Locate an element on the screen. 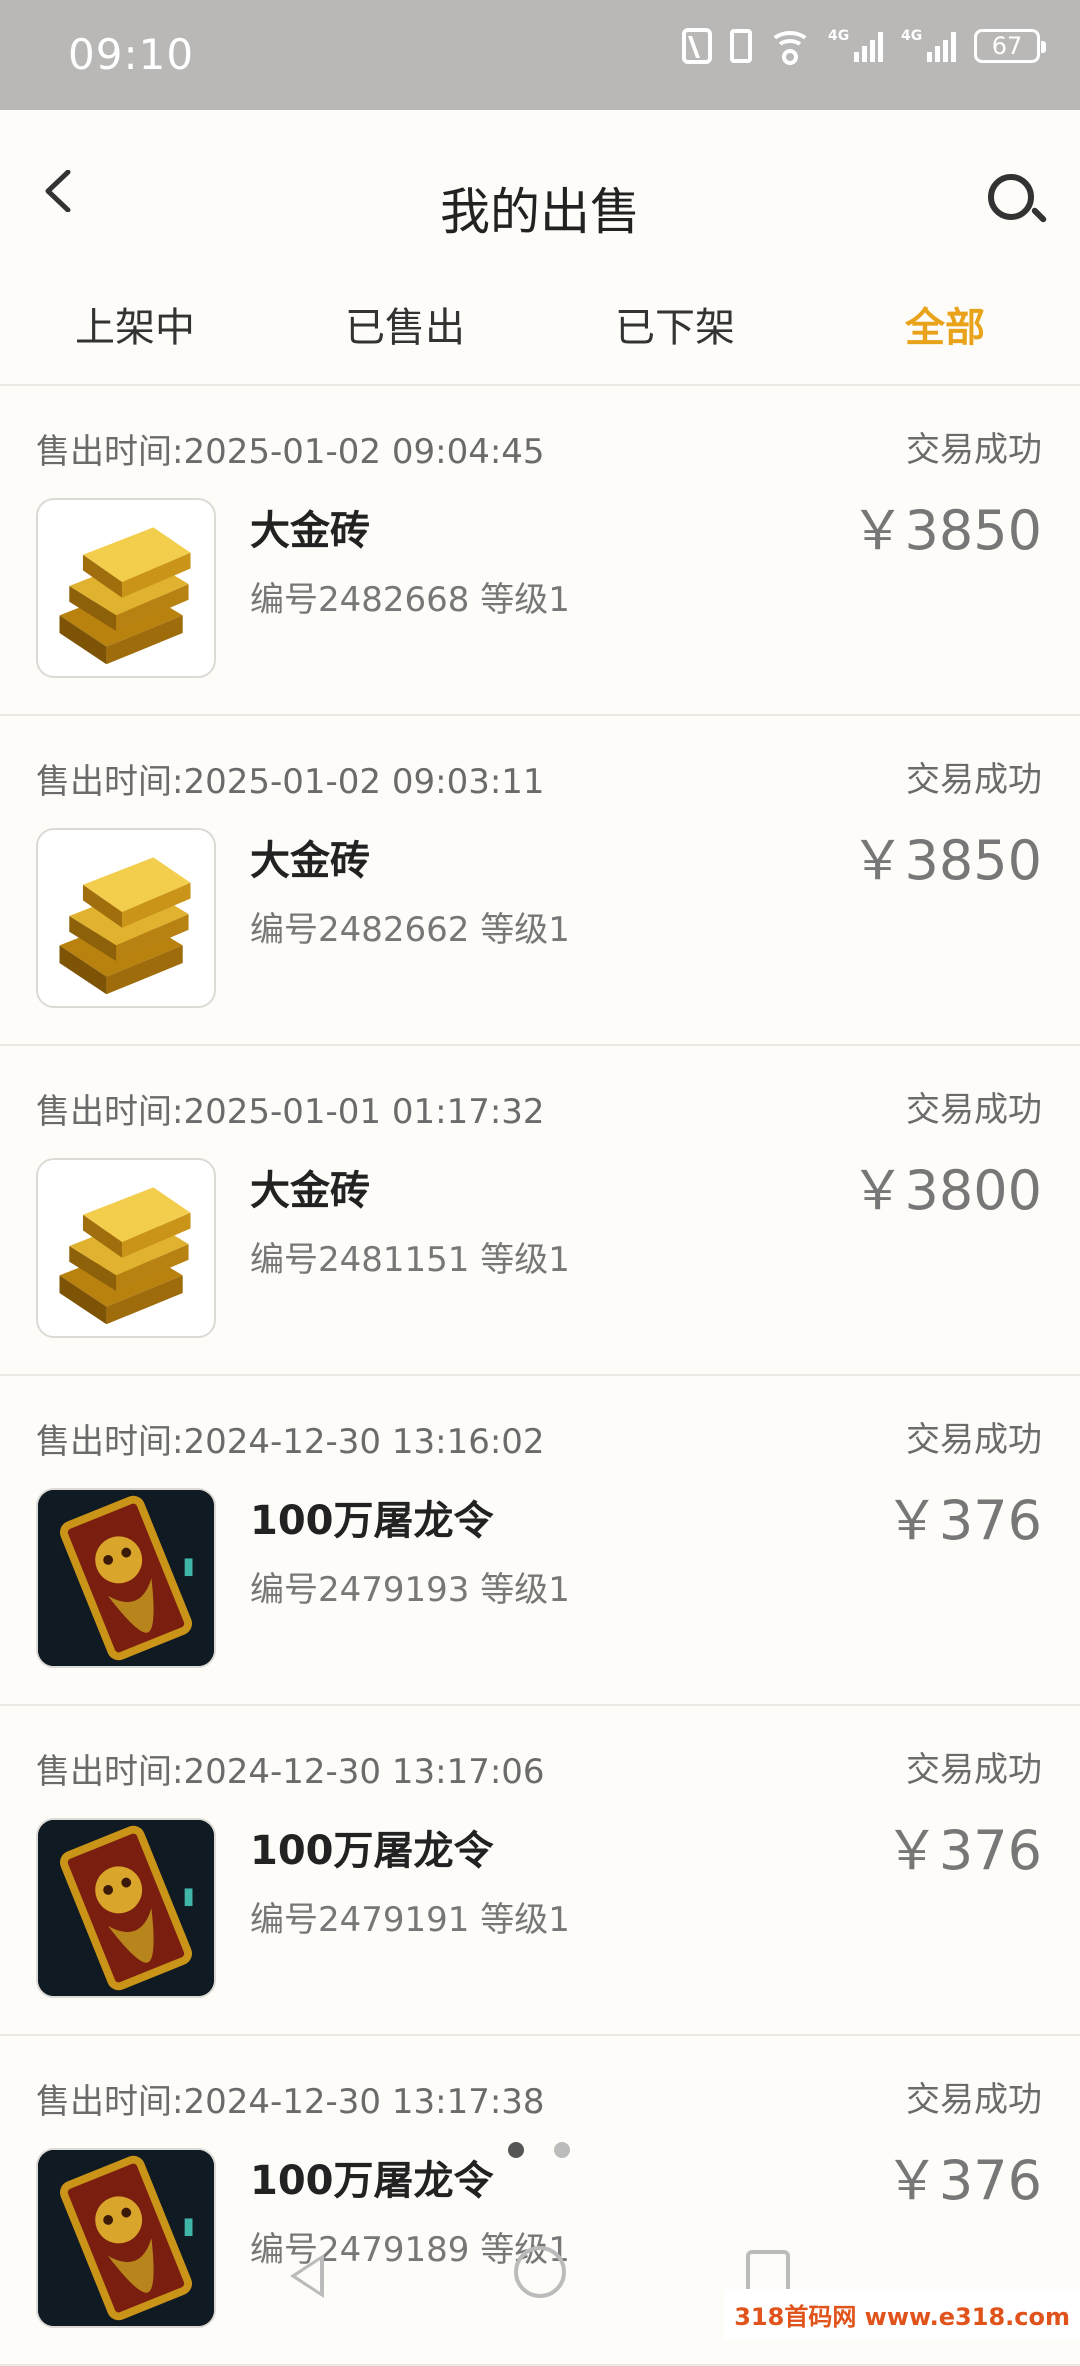  wifi-icon is located at coordinates (790, 48).